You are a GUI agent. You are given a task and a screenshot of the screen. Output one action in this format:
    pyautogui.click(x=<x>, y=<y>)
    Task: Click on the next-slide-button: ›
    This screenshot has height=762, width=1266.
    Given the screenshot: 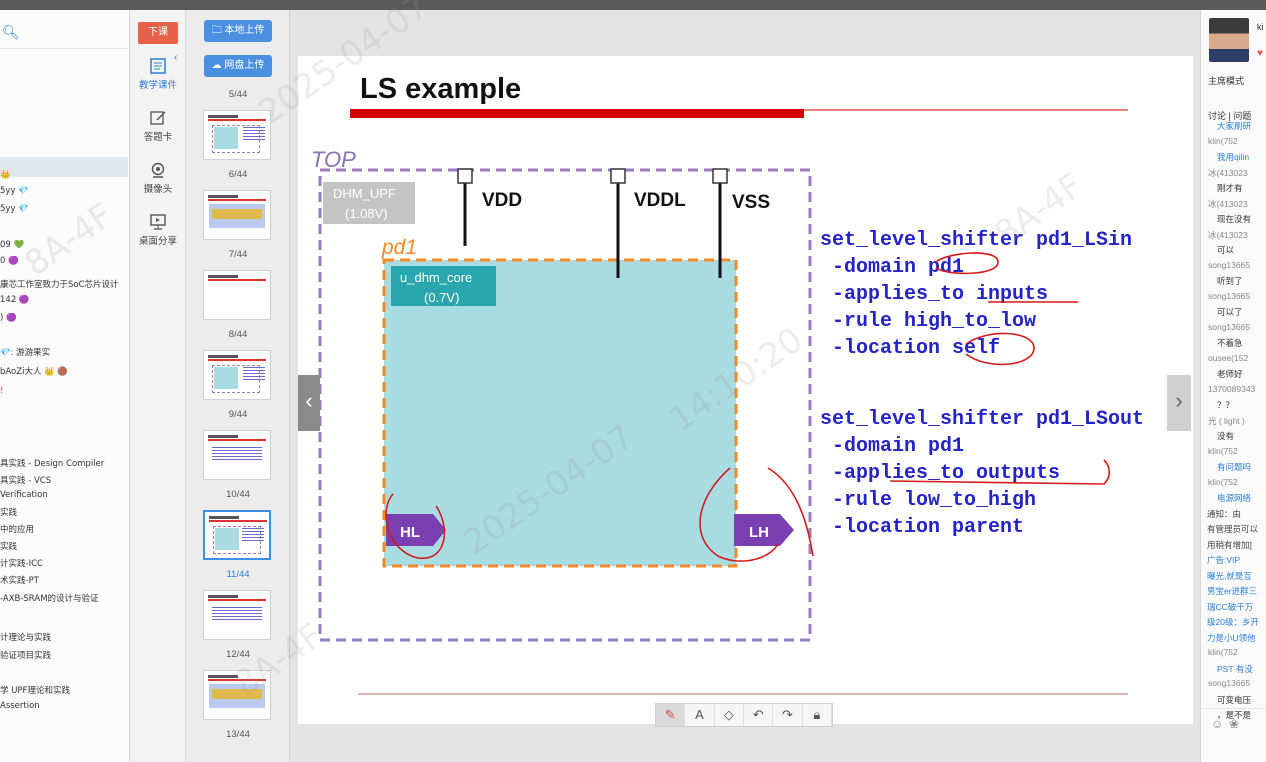 What is the action you would take?
    pyautogui.click(x=1179, y=403)
    